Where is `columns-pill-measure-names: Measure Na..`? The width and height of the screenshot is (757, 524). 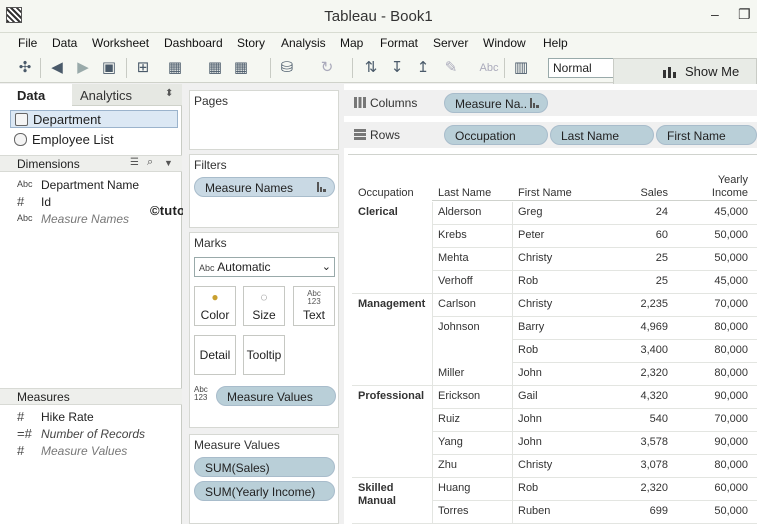 columns-pill-measure-names: Measure Na.. is located at coordinates (496, 103).